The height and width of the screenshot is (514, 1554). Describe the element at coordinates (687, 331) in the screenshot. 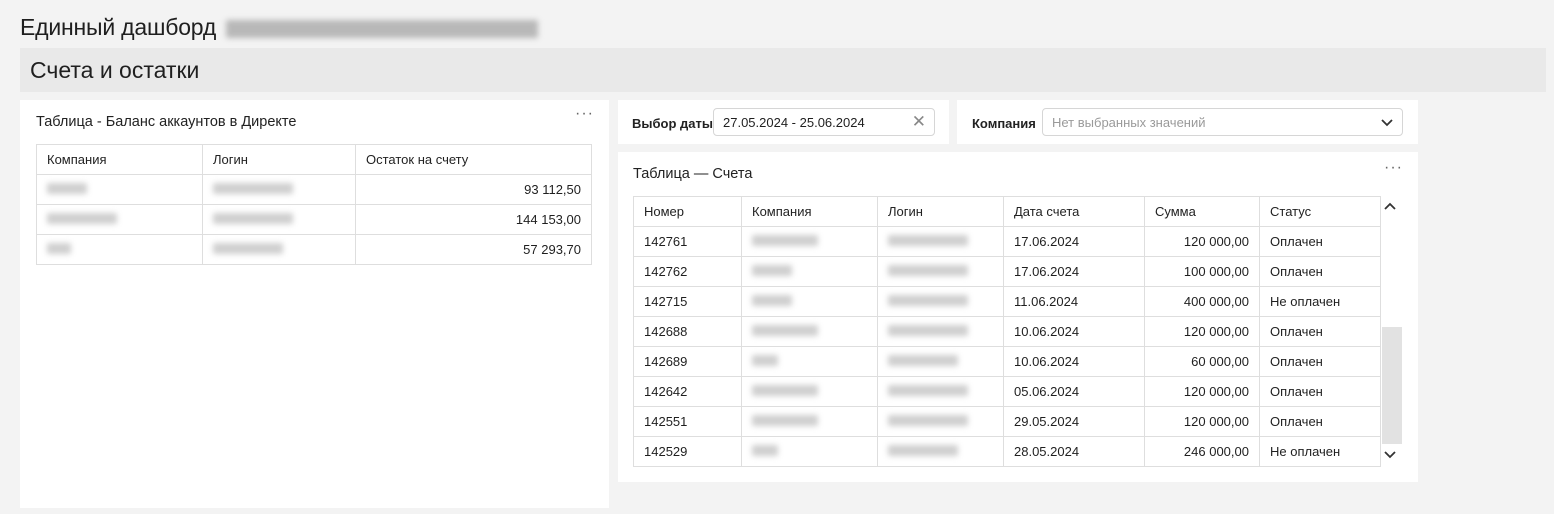

I see `number-cell: 142688` at that location.